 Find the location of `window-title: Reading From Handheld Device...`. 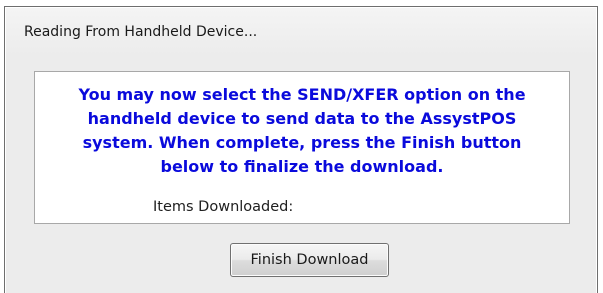

window-title: Reading From Handheld Device... is located at coordinates (141, 32).